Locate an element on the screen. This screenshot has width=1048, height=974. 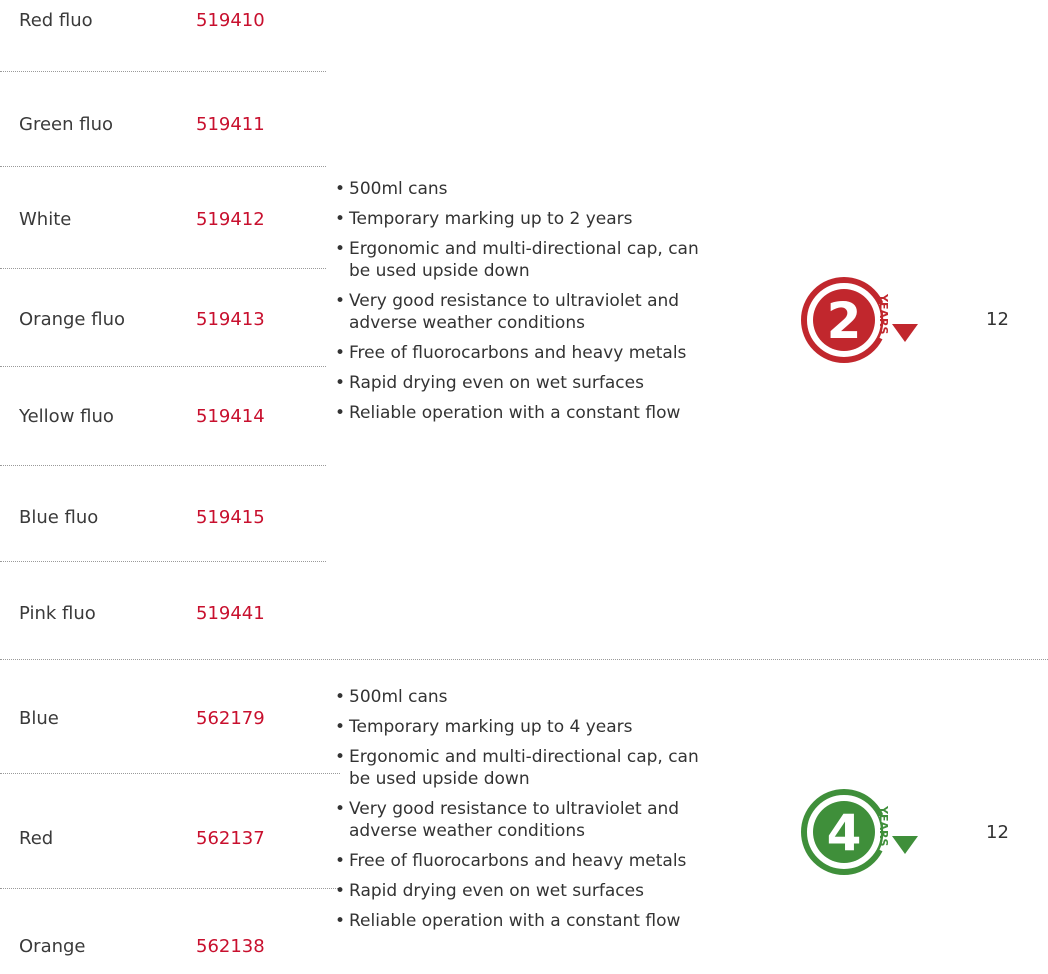
group-divider is located at coordinates (524, 659).